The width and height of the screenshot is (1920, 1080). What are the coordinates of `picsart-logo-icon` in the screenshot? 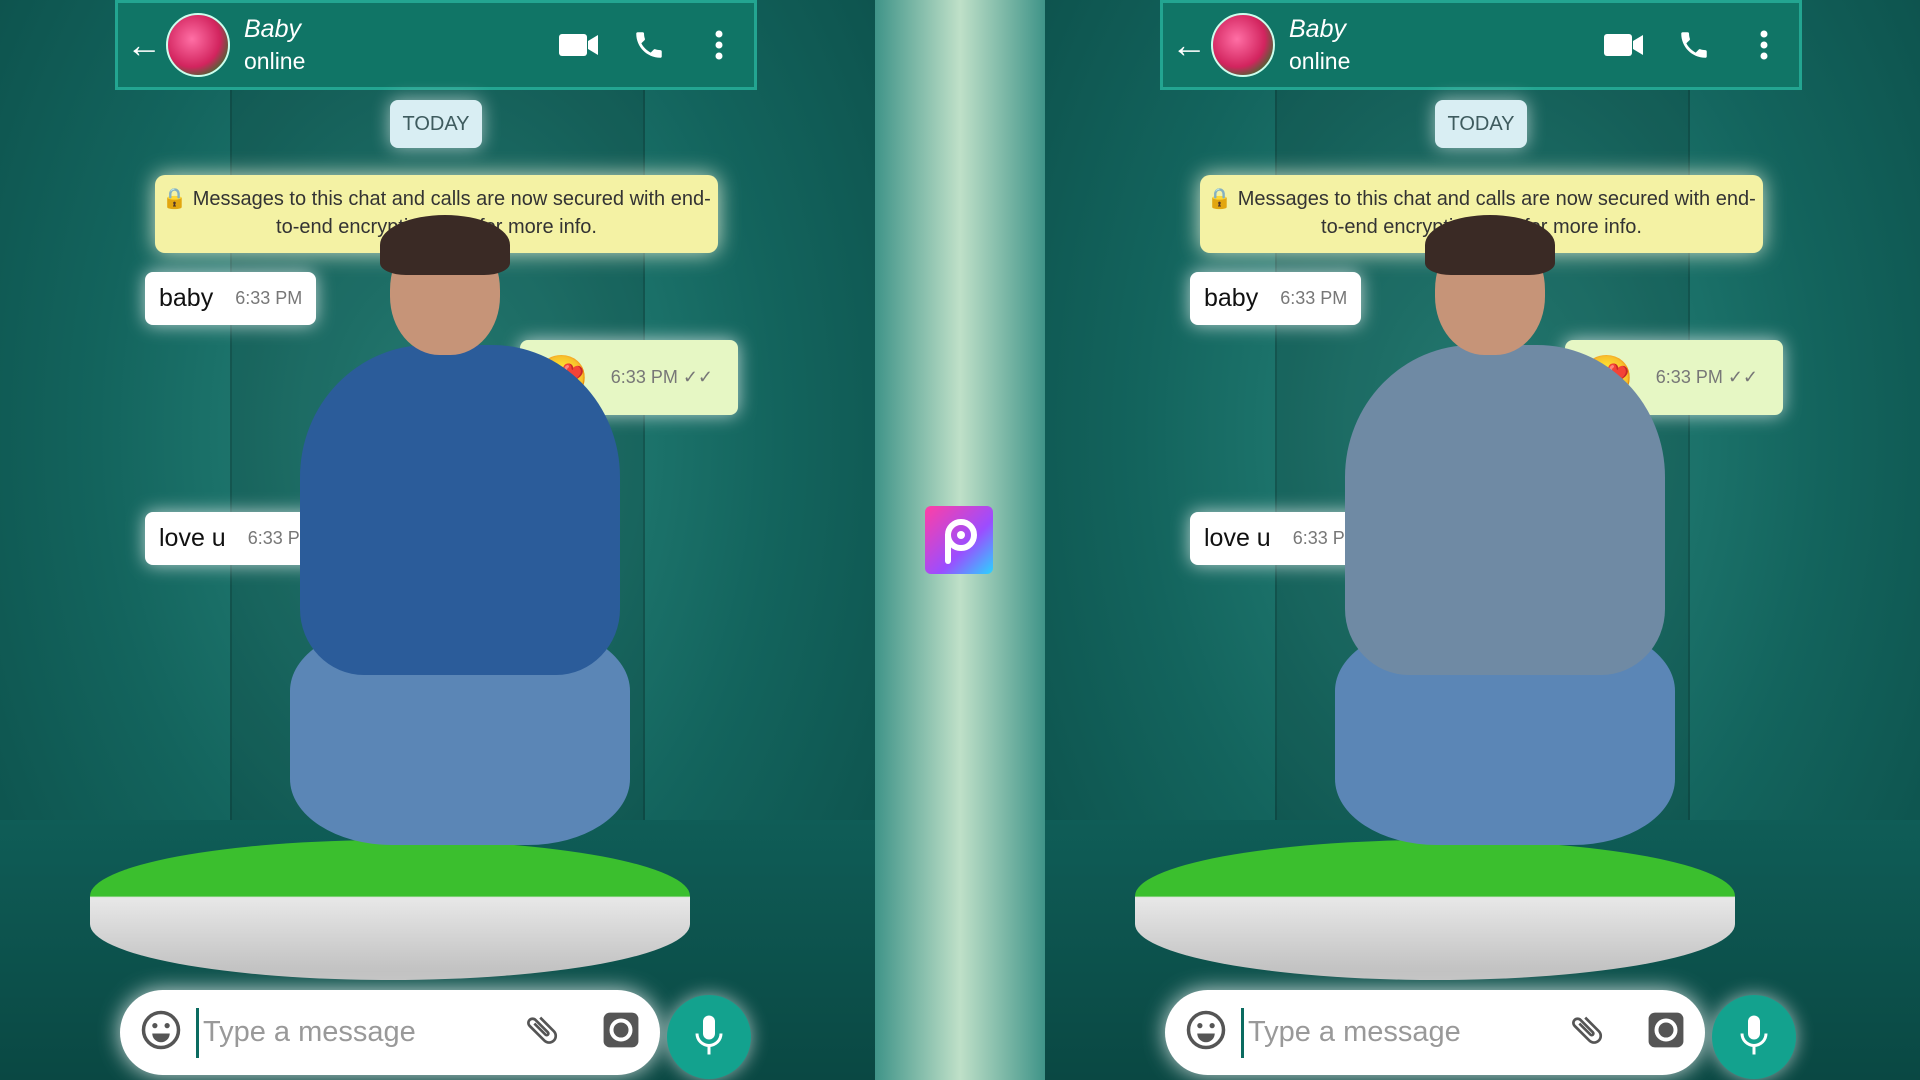 It's located at (959, 540).